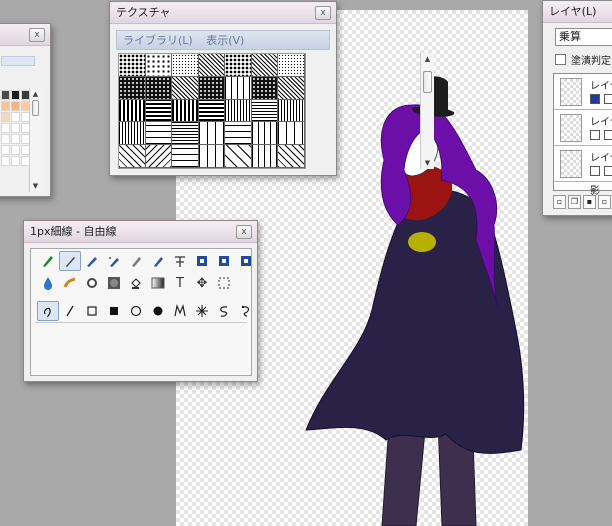  What do you see at coordinates (18, 61) in the screenshot?
I see `palette-tab-strip` at bounding box center [18, 61].